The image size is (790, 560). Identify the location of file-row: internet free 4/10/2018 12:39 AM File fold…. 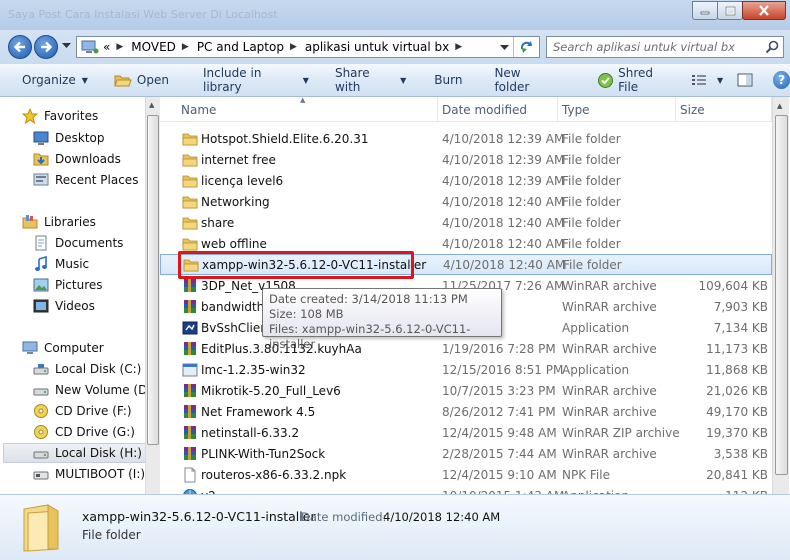
(466, 159).